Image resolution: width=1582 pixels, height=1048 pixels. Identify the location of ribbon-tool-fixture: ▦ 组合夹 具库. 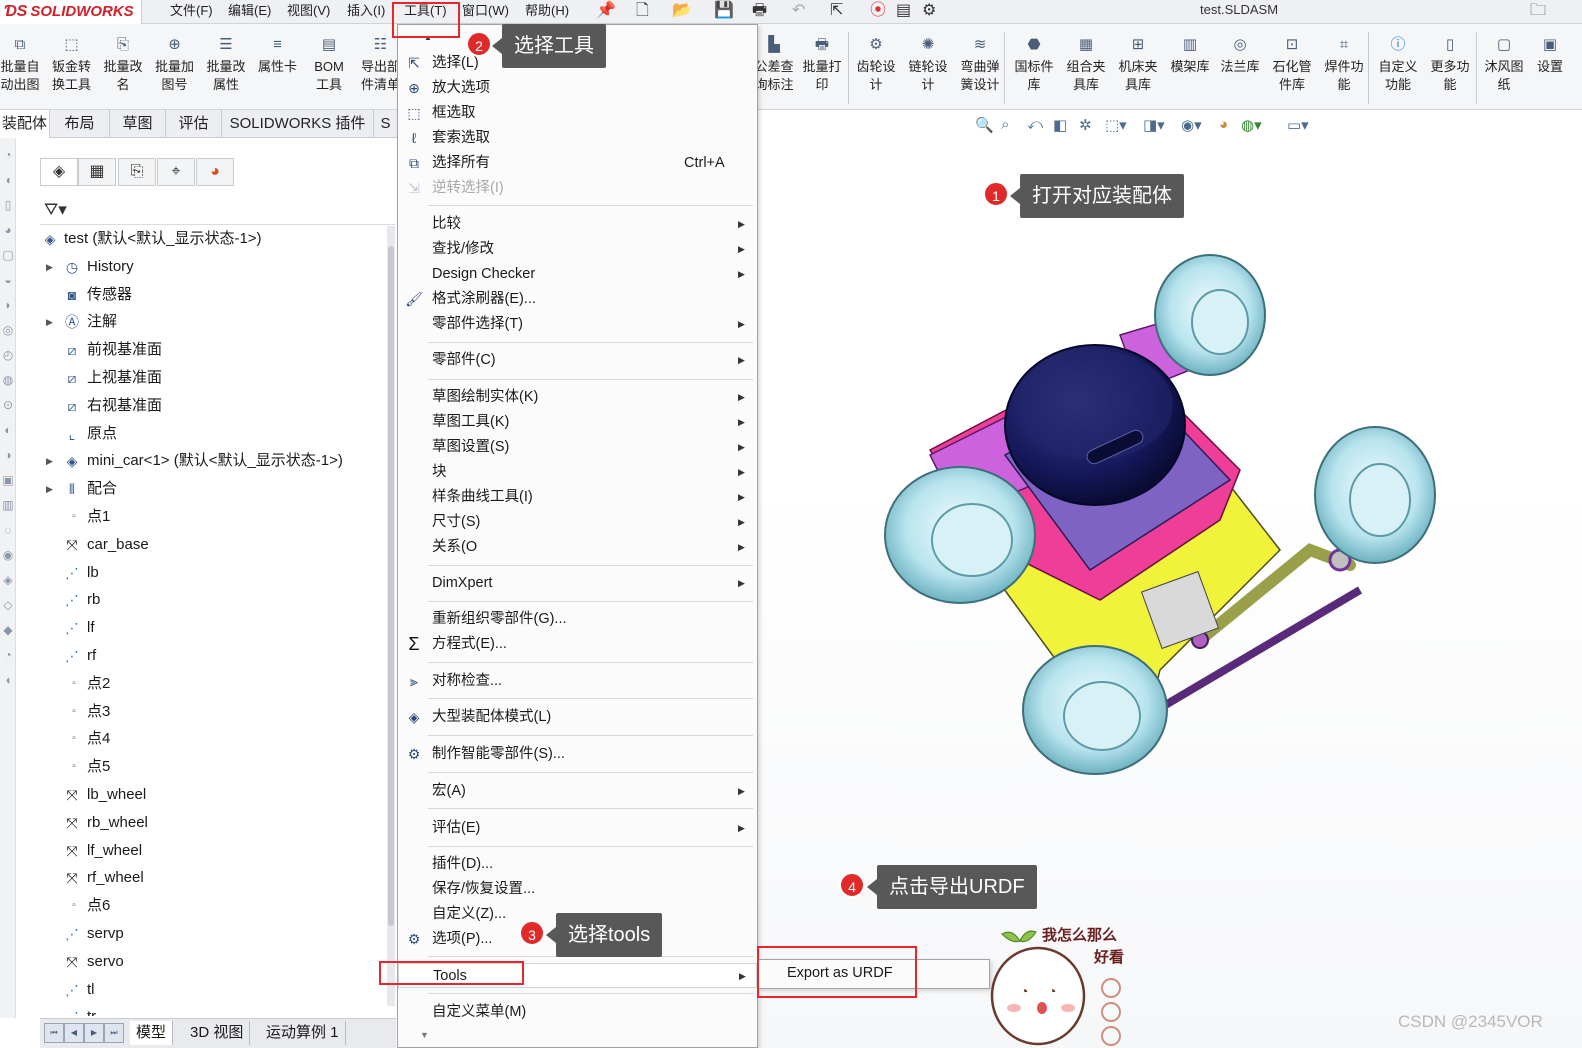
(1086, 62).